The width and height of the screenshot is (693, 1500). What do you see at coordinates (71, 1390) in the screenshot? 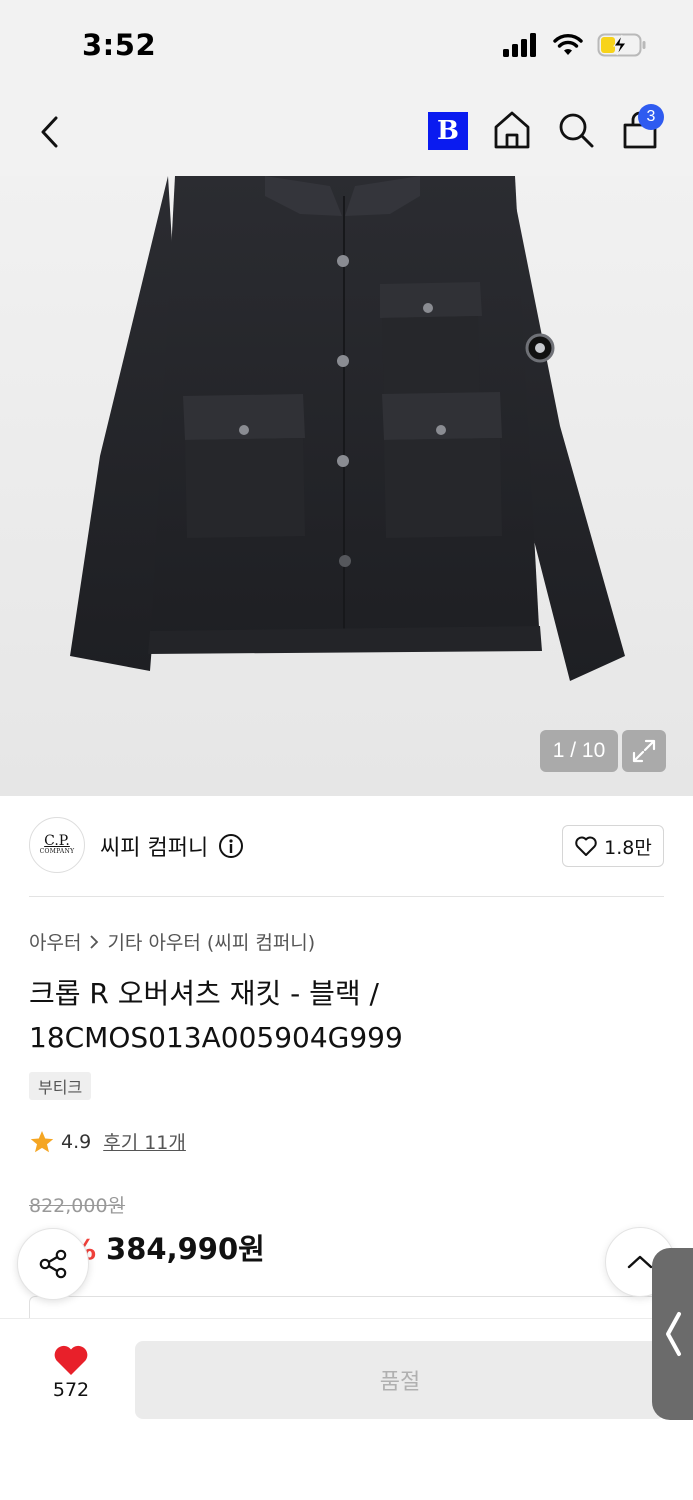
I see `wishlist-count: 572` at bounding box center [71, 1390].